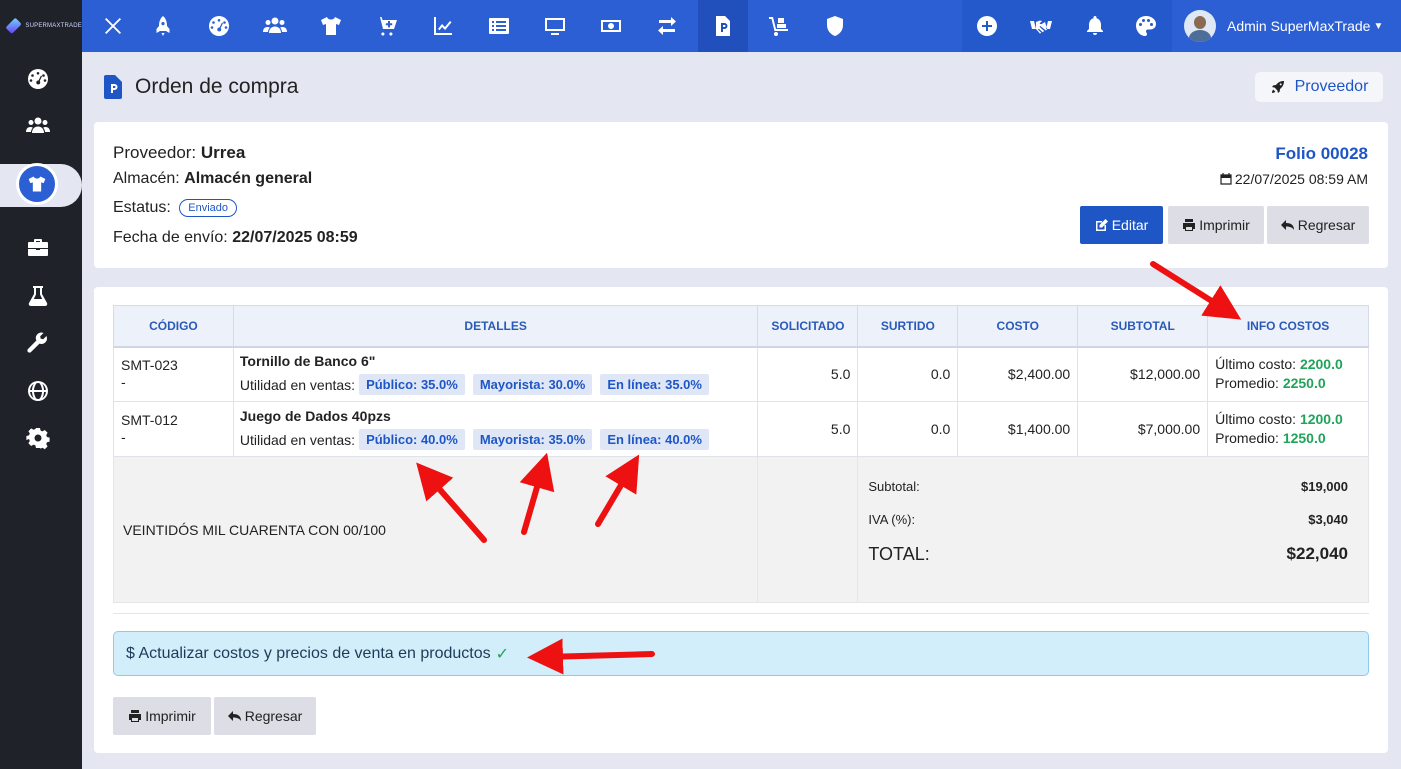  I want to click on item-requested: 5.0, so click(808, 429).